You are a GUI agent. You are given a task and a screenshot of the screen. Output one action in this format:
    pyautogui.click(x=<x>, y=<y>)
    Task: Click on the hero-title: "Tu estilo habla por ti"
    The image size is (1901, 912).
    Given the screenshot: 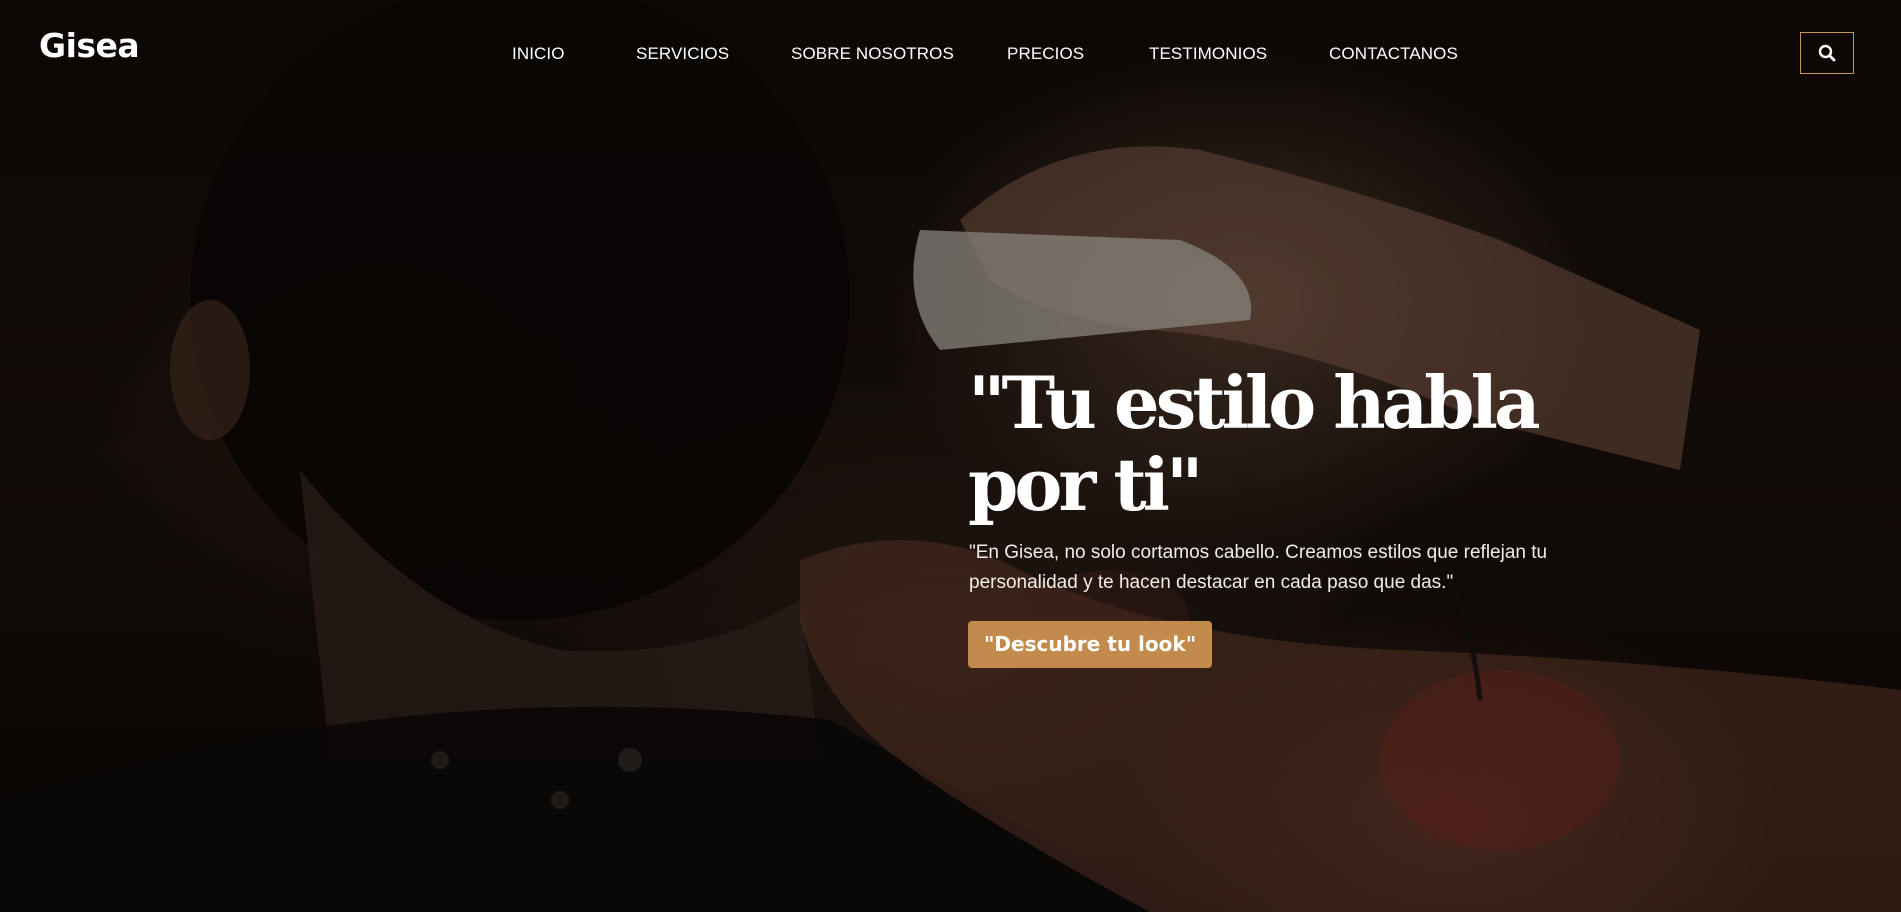 What is the action you would take?
    pyautogui.click(x=1254, y=443)
    